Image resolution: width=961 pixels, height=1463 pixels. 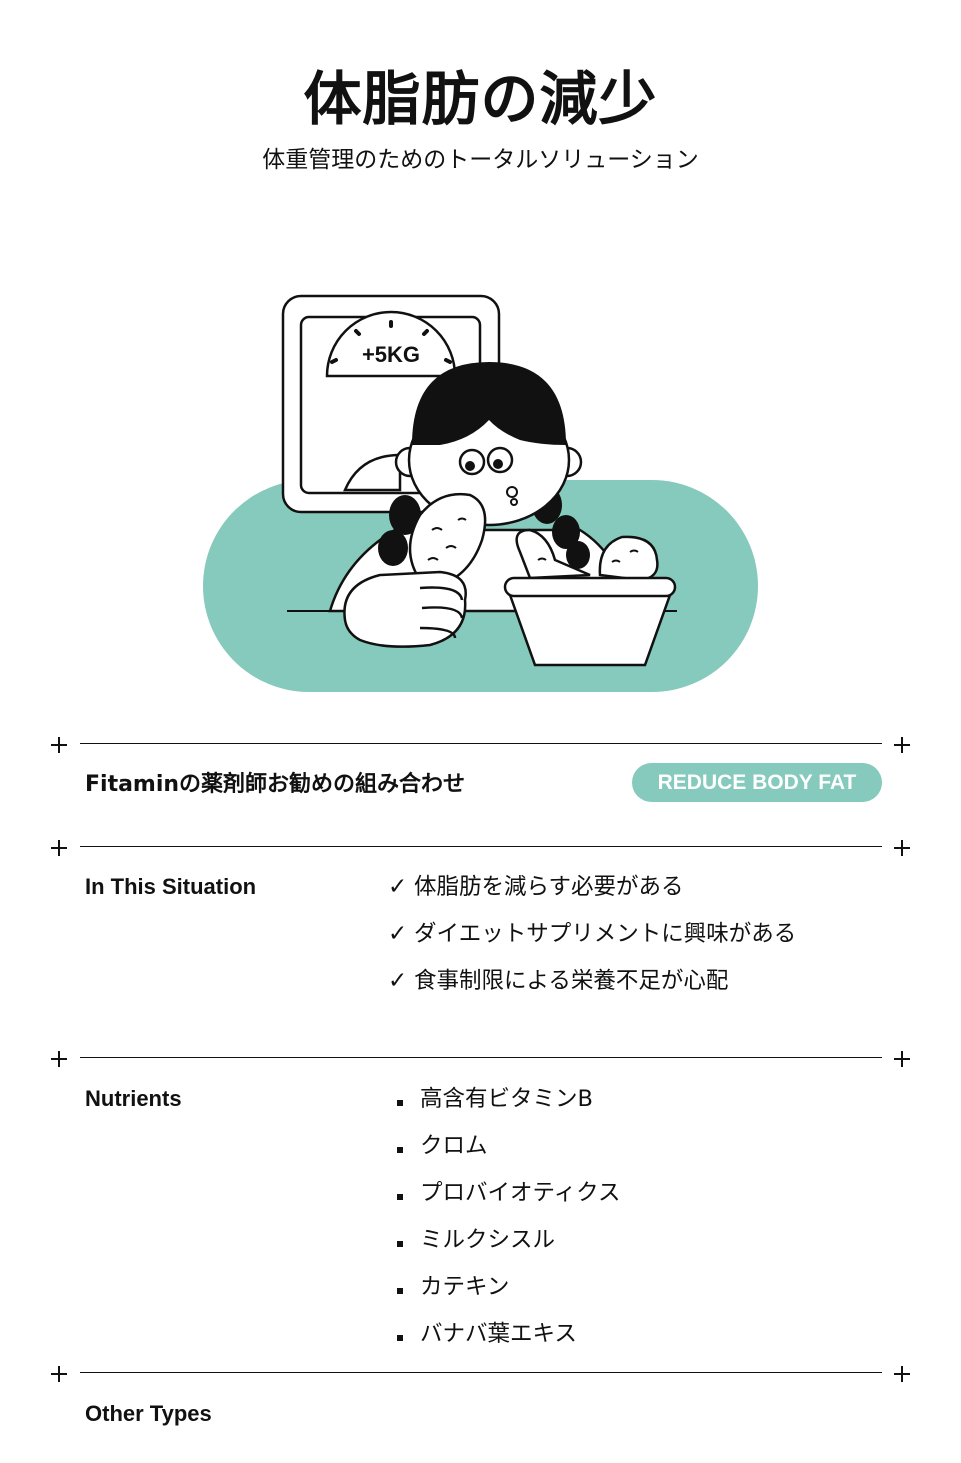 I want to click on nutrient-item: プロバイオティクス, so click(x=504, y=1201).